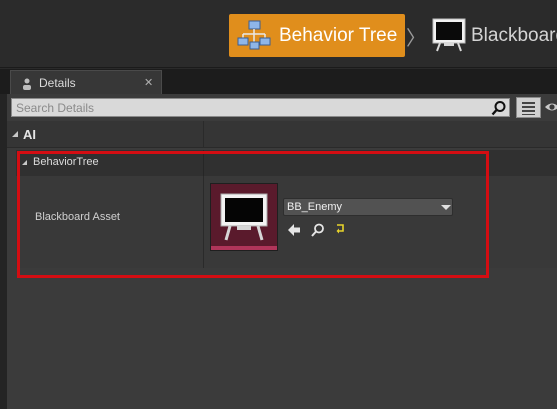 The width and height of the screenshot is (557, 409). I want to click on expand-arrow-icon, so click(15, 134).